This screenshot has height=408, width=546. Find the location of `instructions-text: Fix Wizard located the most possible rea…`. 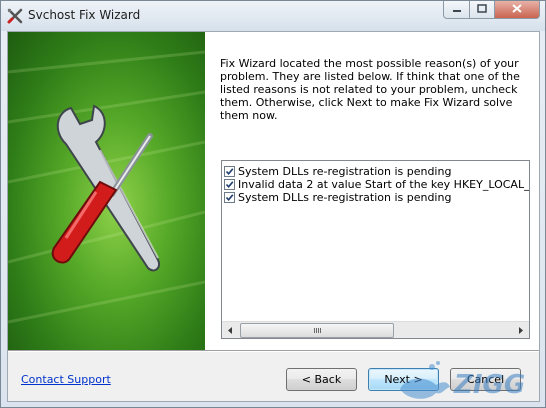

instructions-text: Fix Wizard located the most possible rea… is located at coordinates (370, 89).